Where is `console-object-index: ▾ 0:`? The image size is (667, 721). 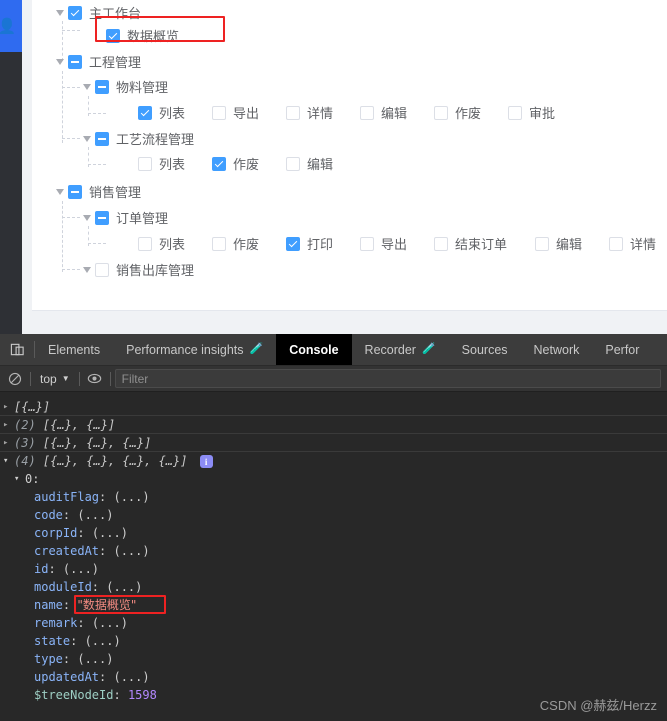 console-object-index: ▾ 0: is located at coordinates (333, 479).